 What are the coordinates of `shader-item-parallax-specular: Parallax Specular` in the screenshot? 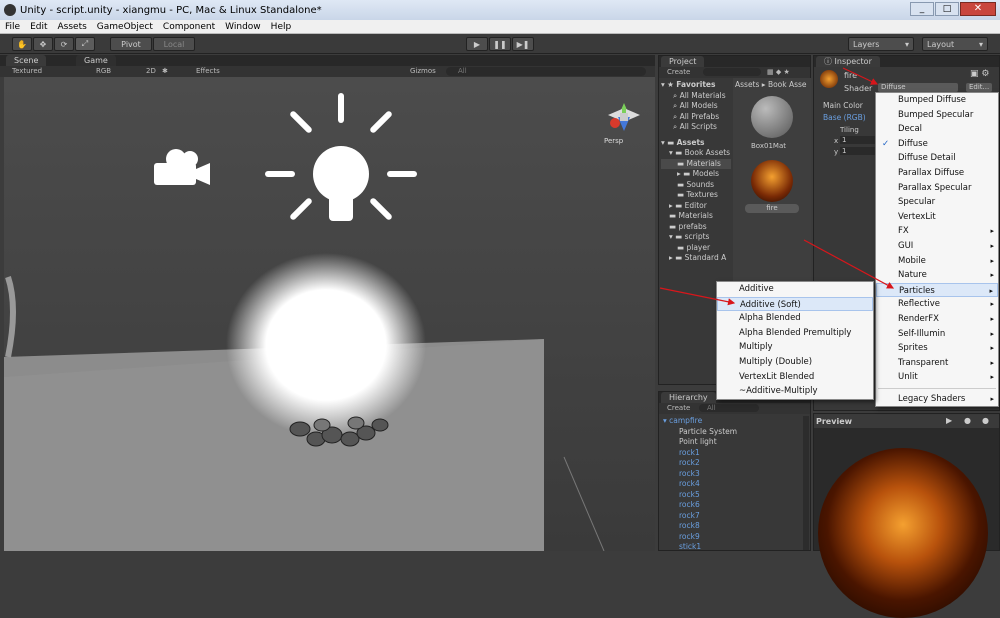 It's located at (937, 188).